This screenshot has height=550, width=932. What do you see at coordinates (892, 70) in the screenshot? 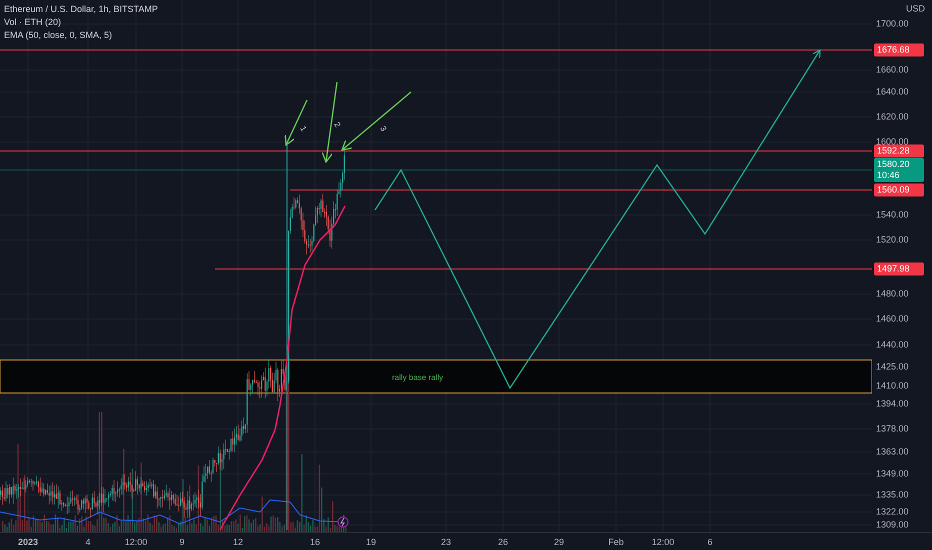
I see `price-label: 1660.00` at bounding box center [892, 70].